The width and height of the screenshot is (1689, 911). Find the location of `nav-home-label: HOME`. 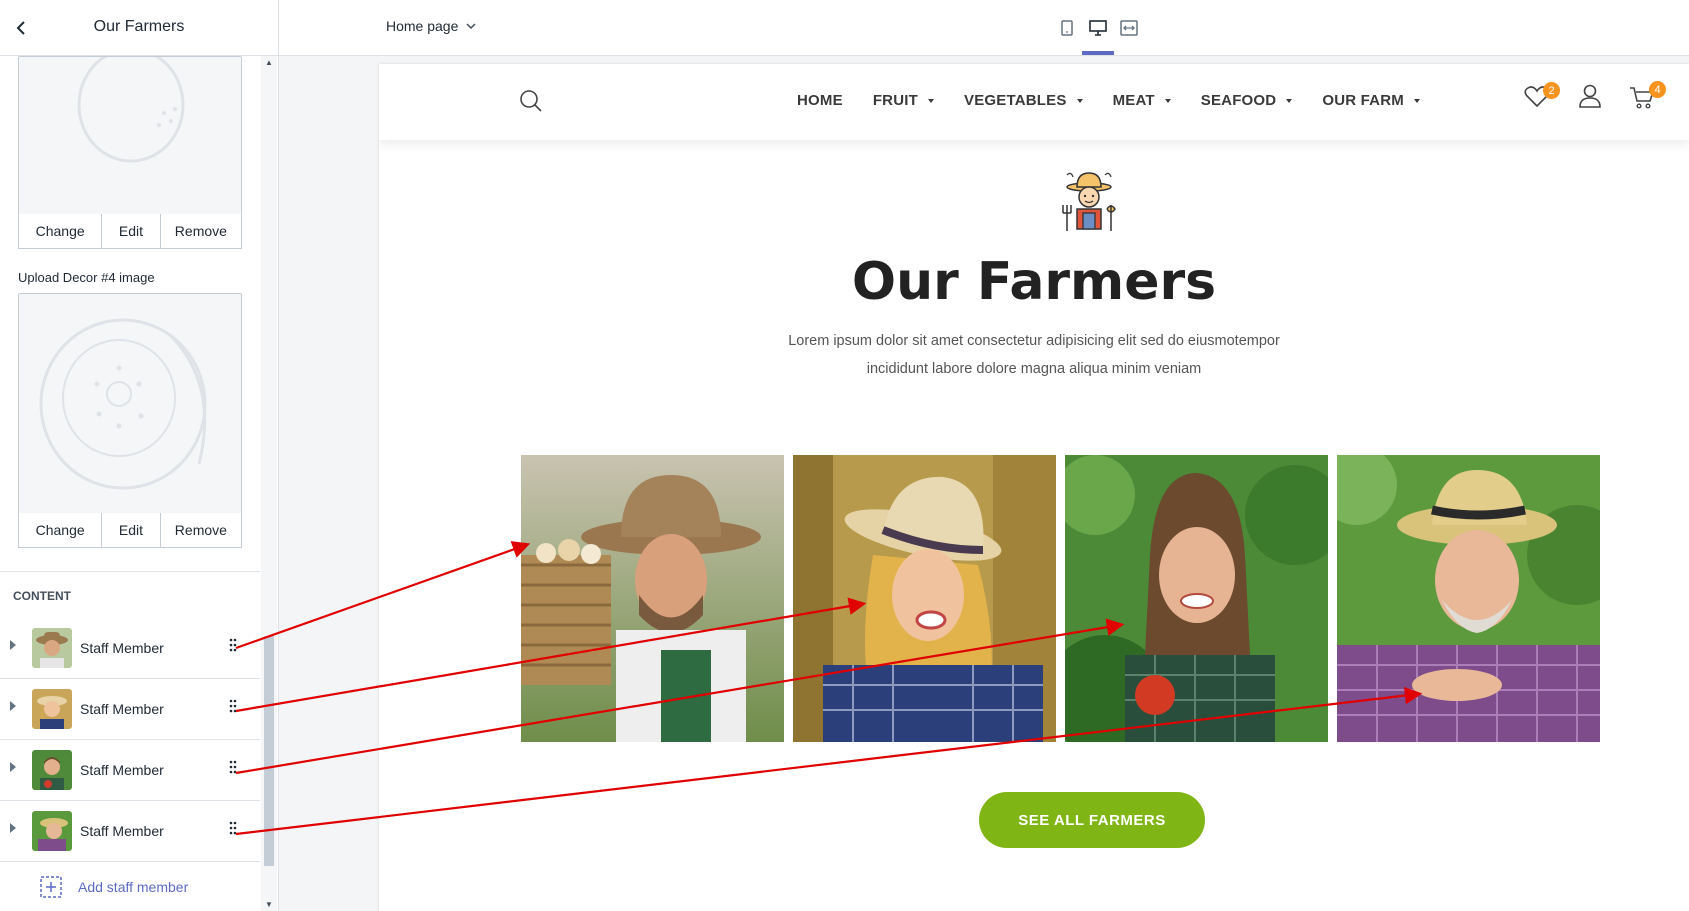

nav-home-label: HOME is located at coordinates (820, 100).